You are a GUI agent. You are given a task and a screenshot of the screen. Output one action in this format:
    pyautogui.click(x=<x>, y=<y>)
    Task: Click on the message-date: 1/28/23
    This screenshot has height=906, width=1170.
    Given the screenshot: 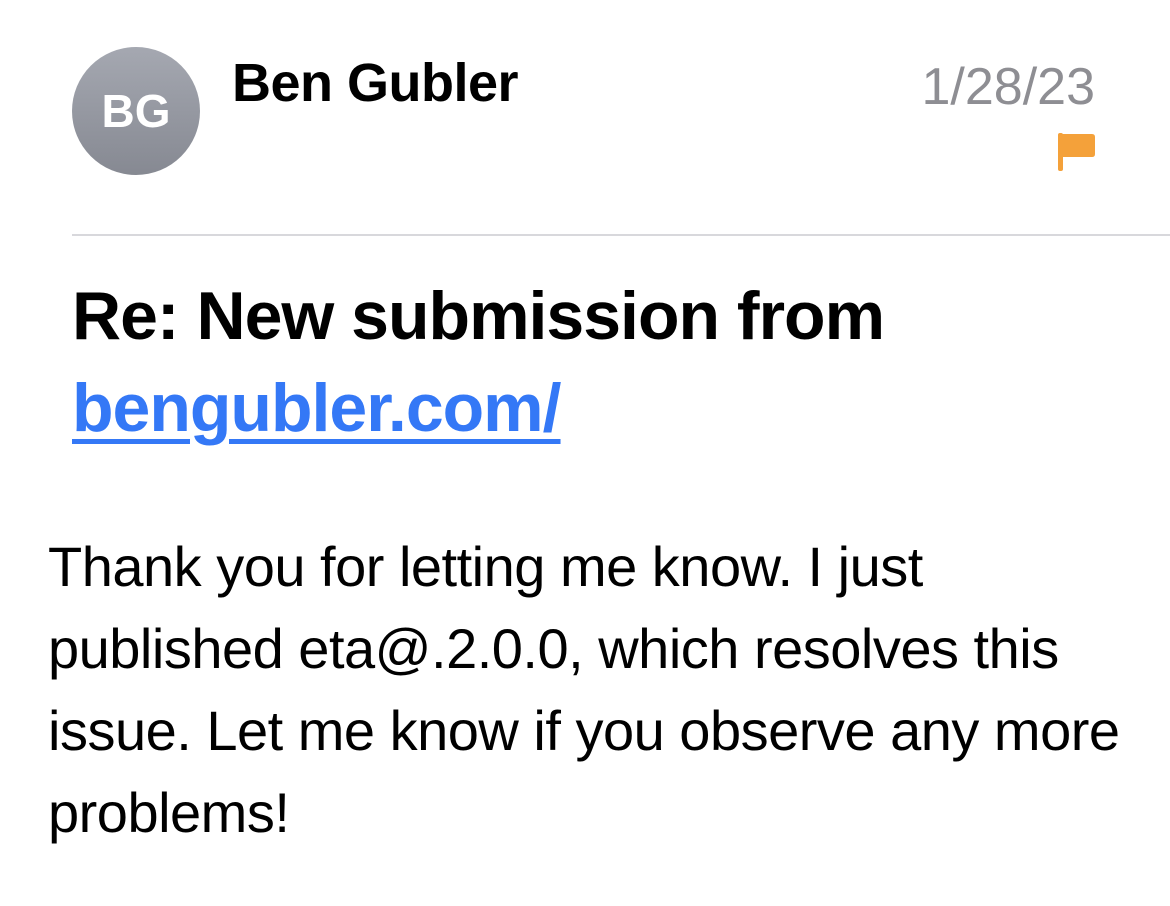 What is the action you would take?
    pyautogui.click(x=1008, y=87)
    